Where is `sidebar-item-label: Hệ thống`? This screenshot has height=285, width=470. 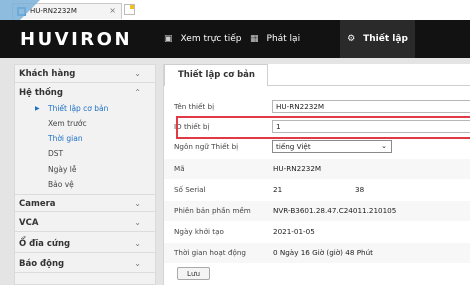
sidebar-item-label: Hệ thống is located at coordinates (41, 93).